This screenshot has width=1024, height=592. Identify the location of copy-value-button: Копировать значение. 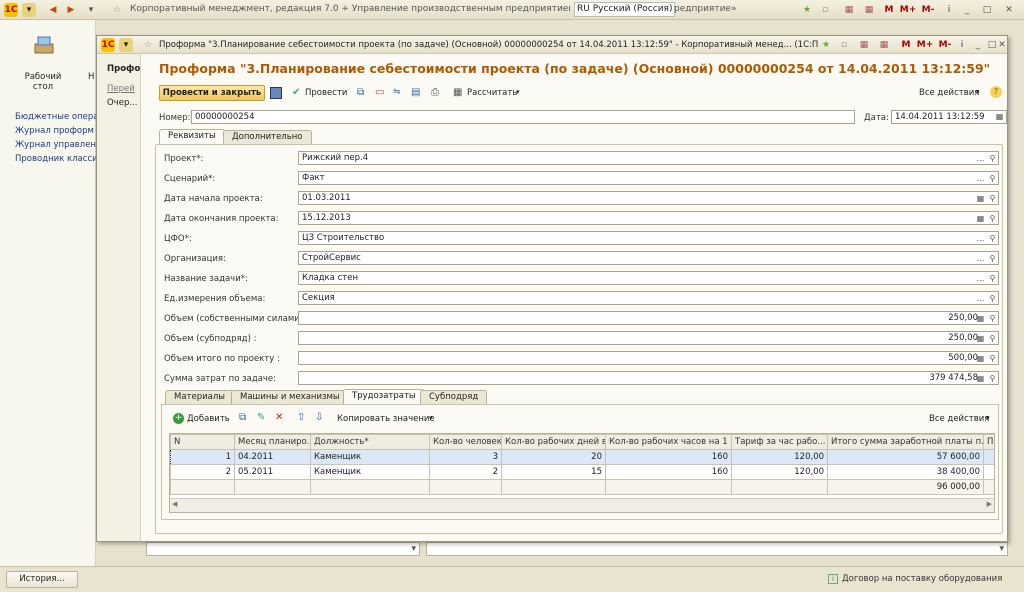
(386, 419).